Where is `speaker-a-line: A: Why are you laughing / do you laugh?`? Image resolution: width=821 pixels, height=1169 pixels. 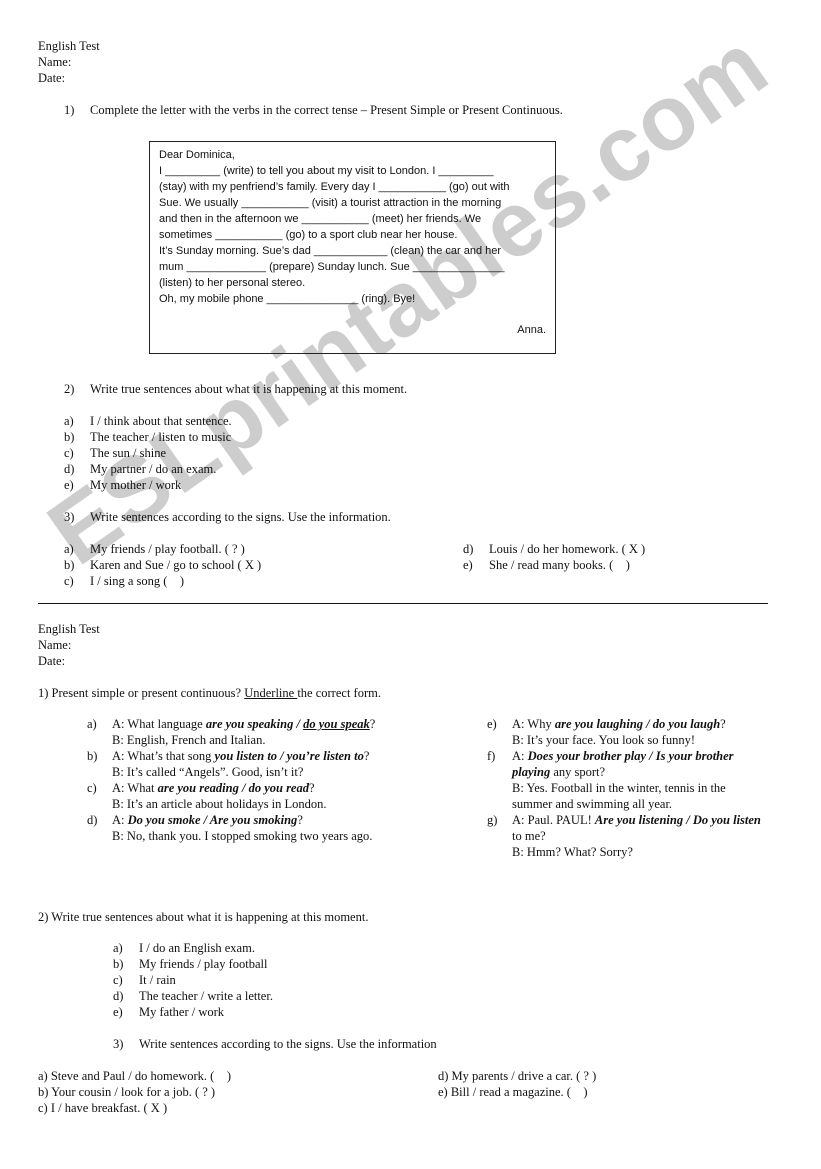 speaker-a-line: A: Why are you laughing / do you laugh? is located at coordinates (619, 724).